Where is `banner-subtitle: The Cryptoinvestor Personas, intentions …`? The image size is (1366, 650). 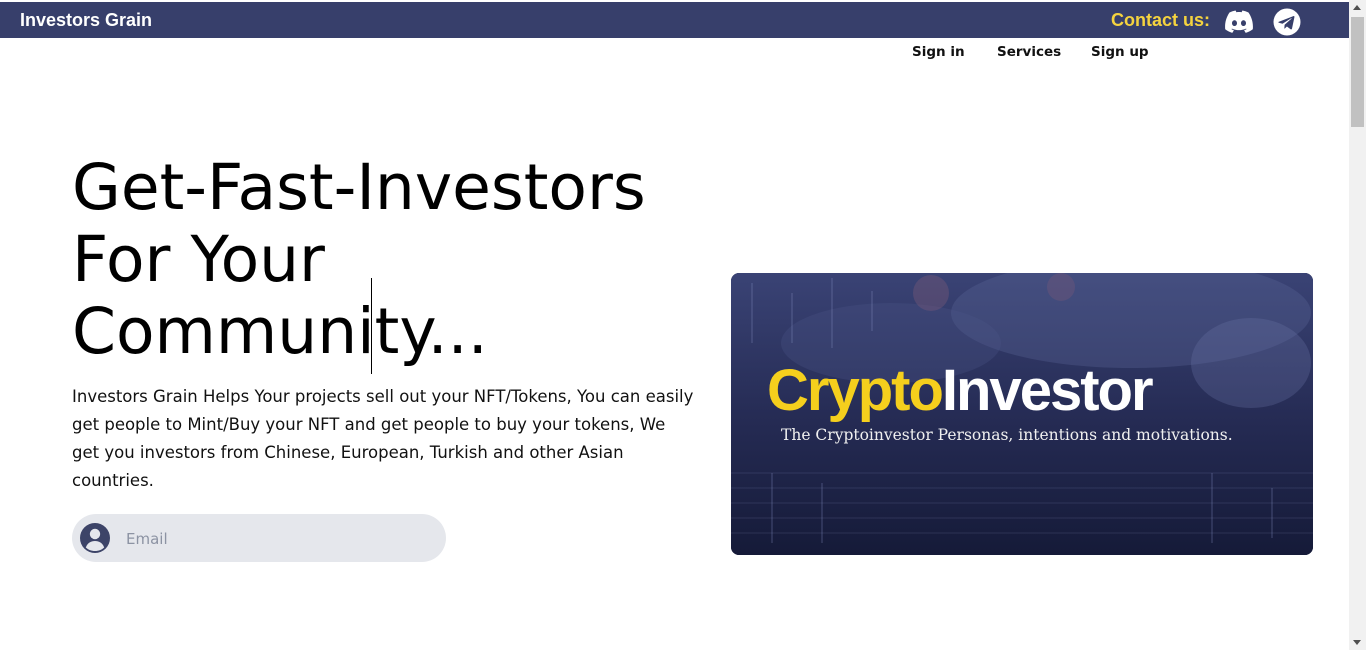 banner-subtitle: The Cryptoinvestor Personas, intentions … is located at coordinates (1007, 435).